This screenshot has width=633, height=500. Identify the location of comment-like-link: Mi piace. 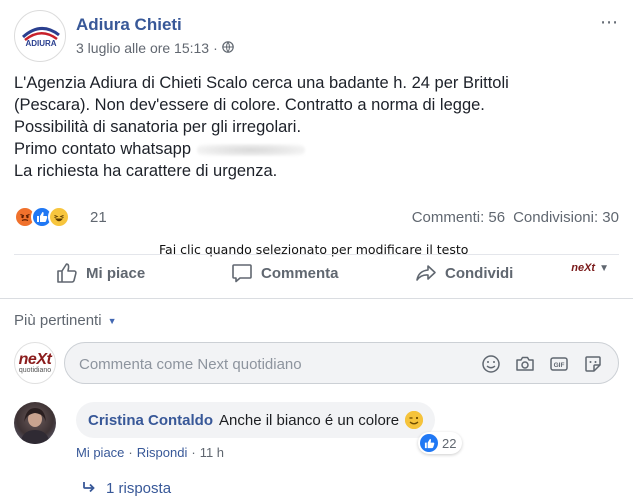
(100, 452).